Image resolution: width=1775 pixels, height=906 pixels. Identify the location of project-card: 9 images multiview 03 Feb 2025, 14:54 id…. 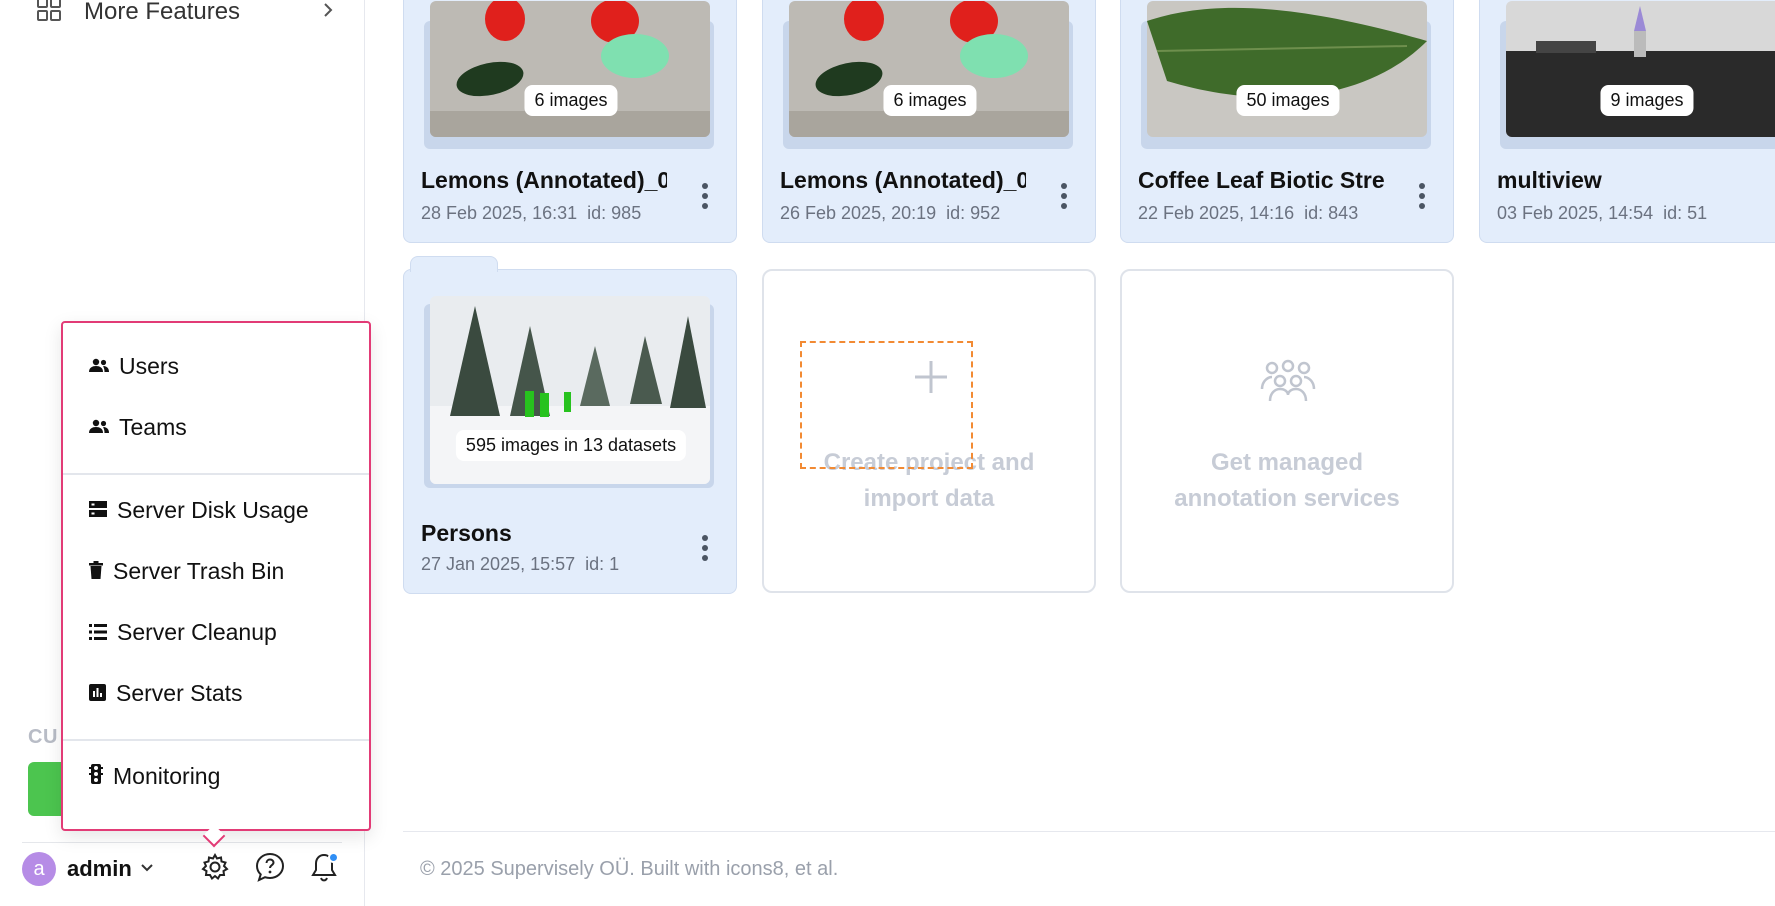
(1627, 121).